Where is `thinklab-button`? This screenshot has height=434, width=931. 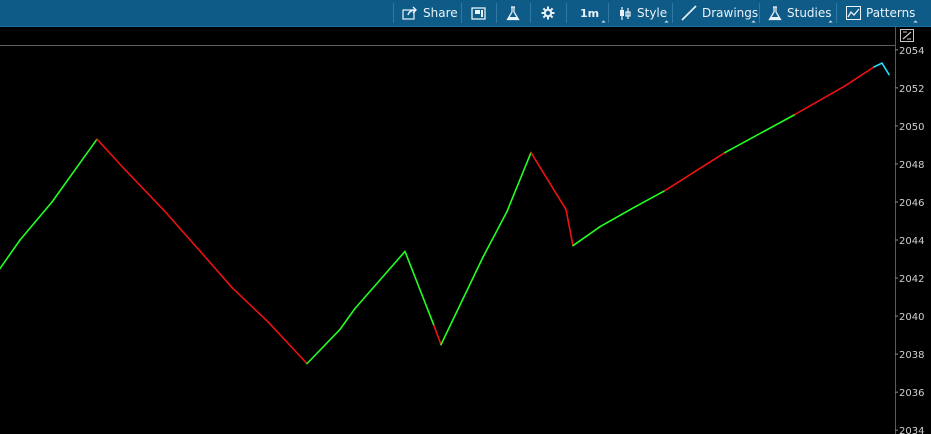 thinklab-button is located at coordinates (513, 13).